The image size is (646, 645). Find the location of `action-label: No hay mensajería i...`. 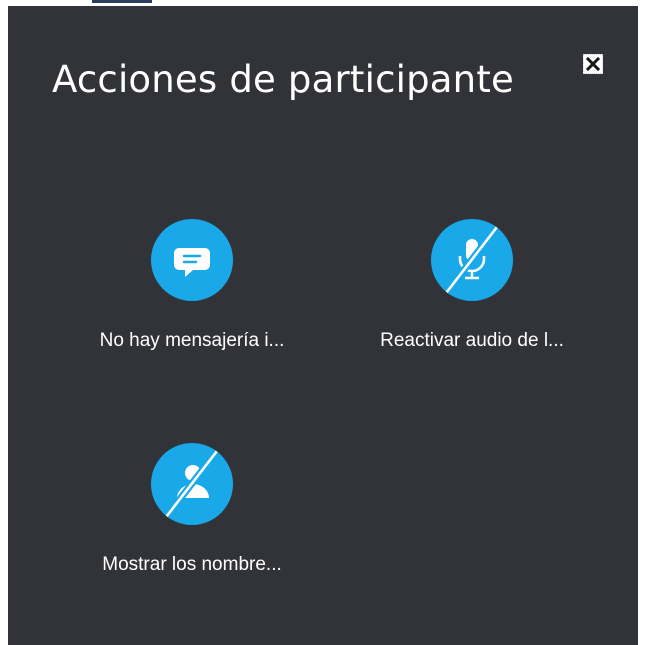

action-label: No hay mensajería i... is located at coordinates (192, 340).